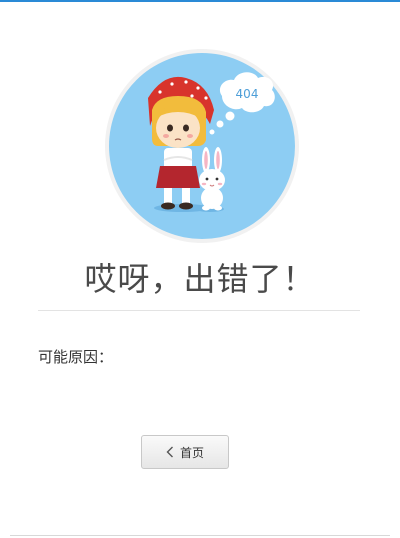 The width and height of the screenshot is (400, 538). What do you see at coordinates (247, 94) in the screenshot?
I see `error-code-text: 404` at bounding box center [247, 94].